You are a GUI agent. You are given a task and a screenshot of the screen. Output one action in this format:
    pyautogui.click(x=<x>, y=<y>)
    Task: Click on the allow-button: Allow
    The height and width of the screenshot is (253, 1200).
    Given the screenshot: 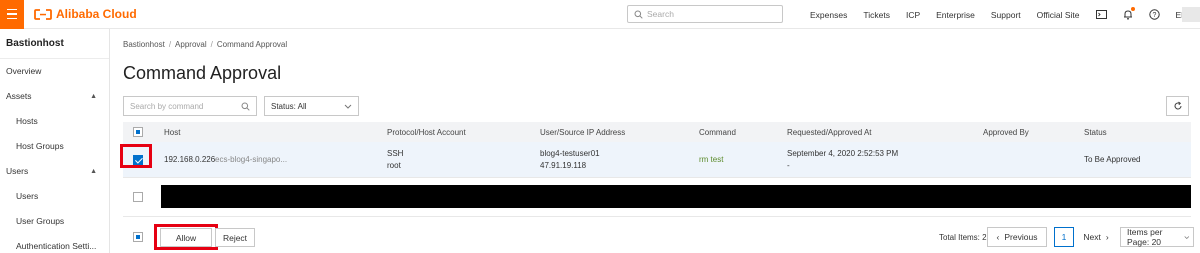 What is the action you would take?
    pyautogui.click(x=186, y=237)
    